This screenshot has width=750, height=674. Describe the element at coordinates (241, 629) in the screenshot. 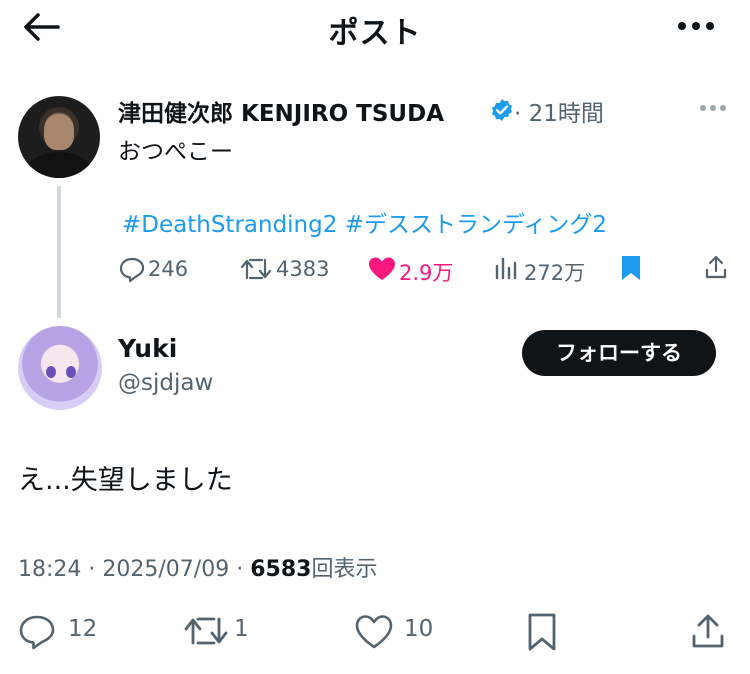

I see `repost-count: 1` at that location.